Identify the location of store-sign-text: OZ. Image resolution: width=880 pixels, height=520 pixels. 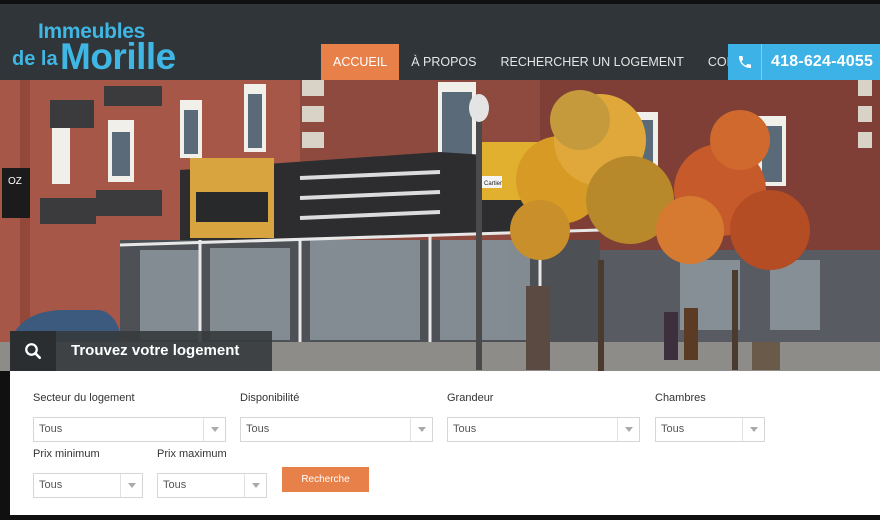
(15, 181).